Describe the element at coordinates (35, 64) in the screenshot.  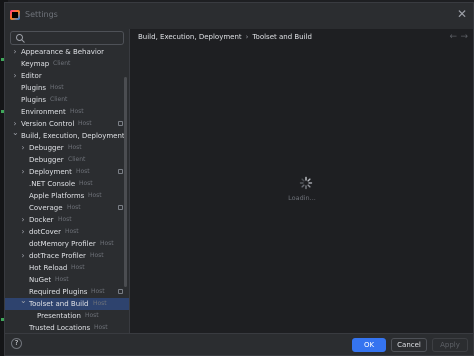
I see `tree-item-label: Keymap` at that location.